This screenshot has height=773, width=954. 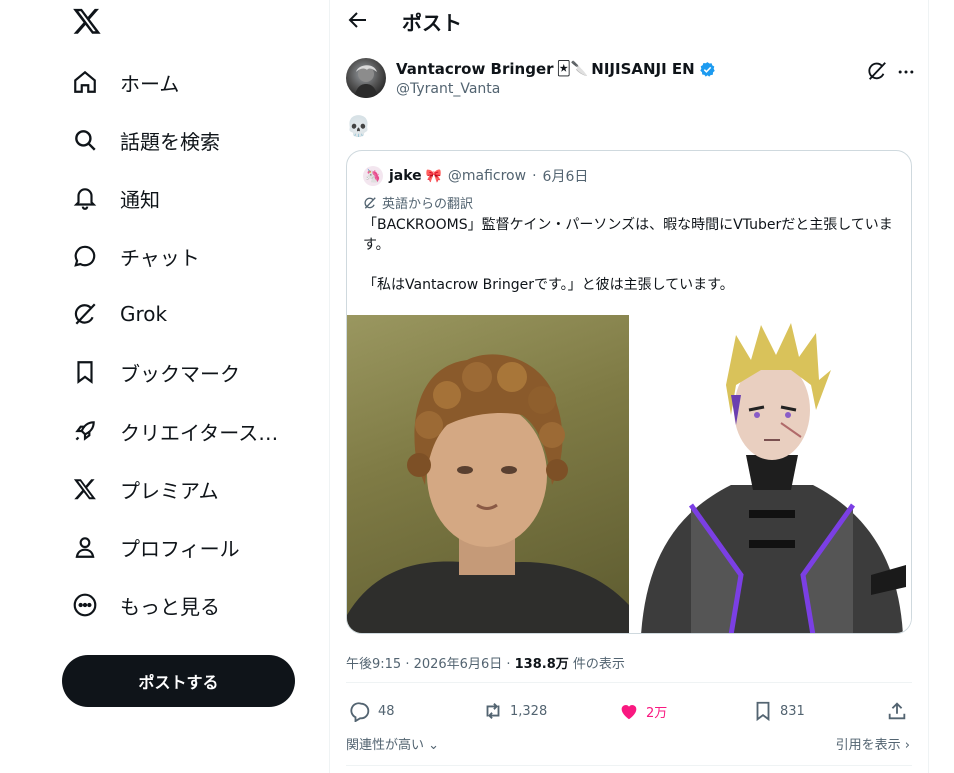 What do you see at coordinates (487, 176) in the screenshot?
I see `quoted-handle: @maficrow` at bounding box center [487, 176].